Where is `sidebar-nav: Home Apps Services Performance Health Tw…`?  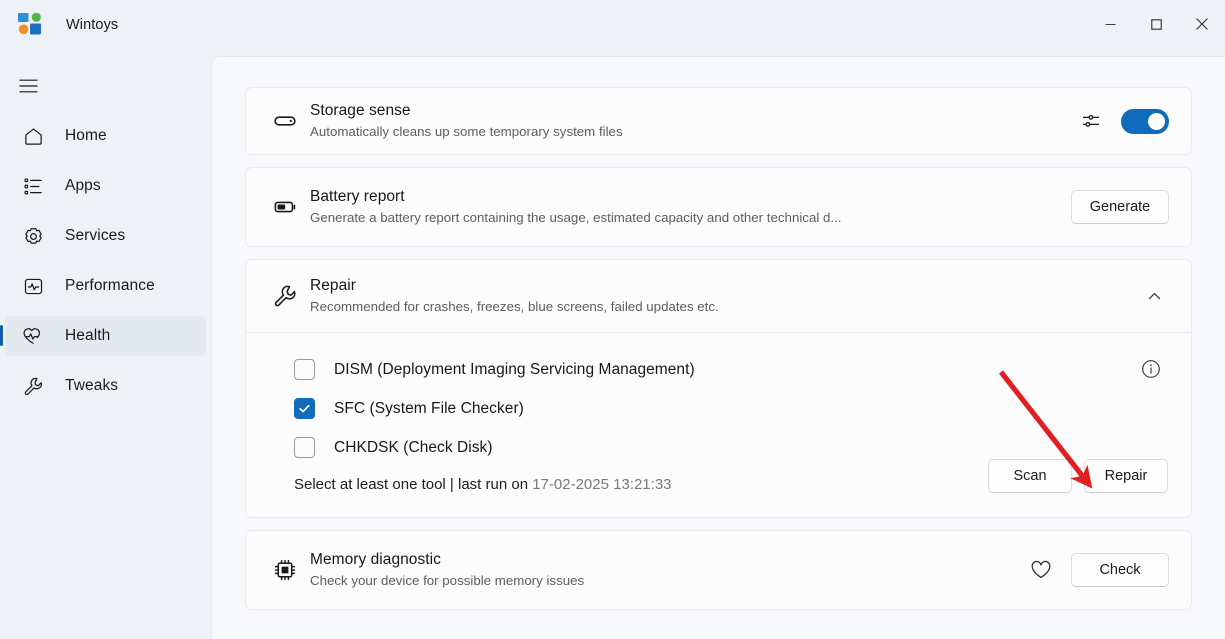 sidebar-nav: Home Apps Services Performance Health Tw… is located at coordinates (103, 266).